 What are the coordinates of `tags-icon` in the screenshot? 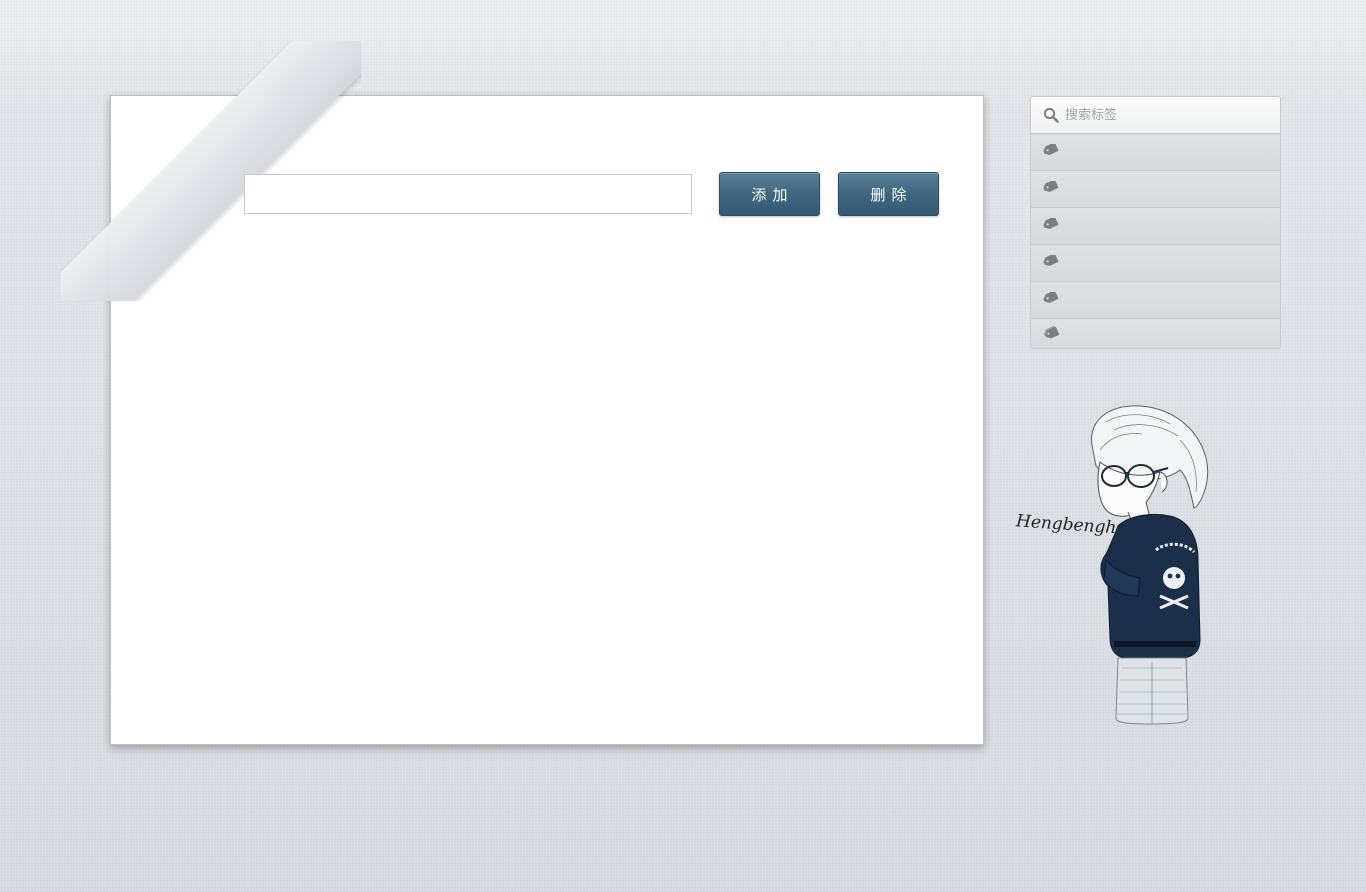 It's located at (1051, 332).